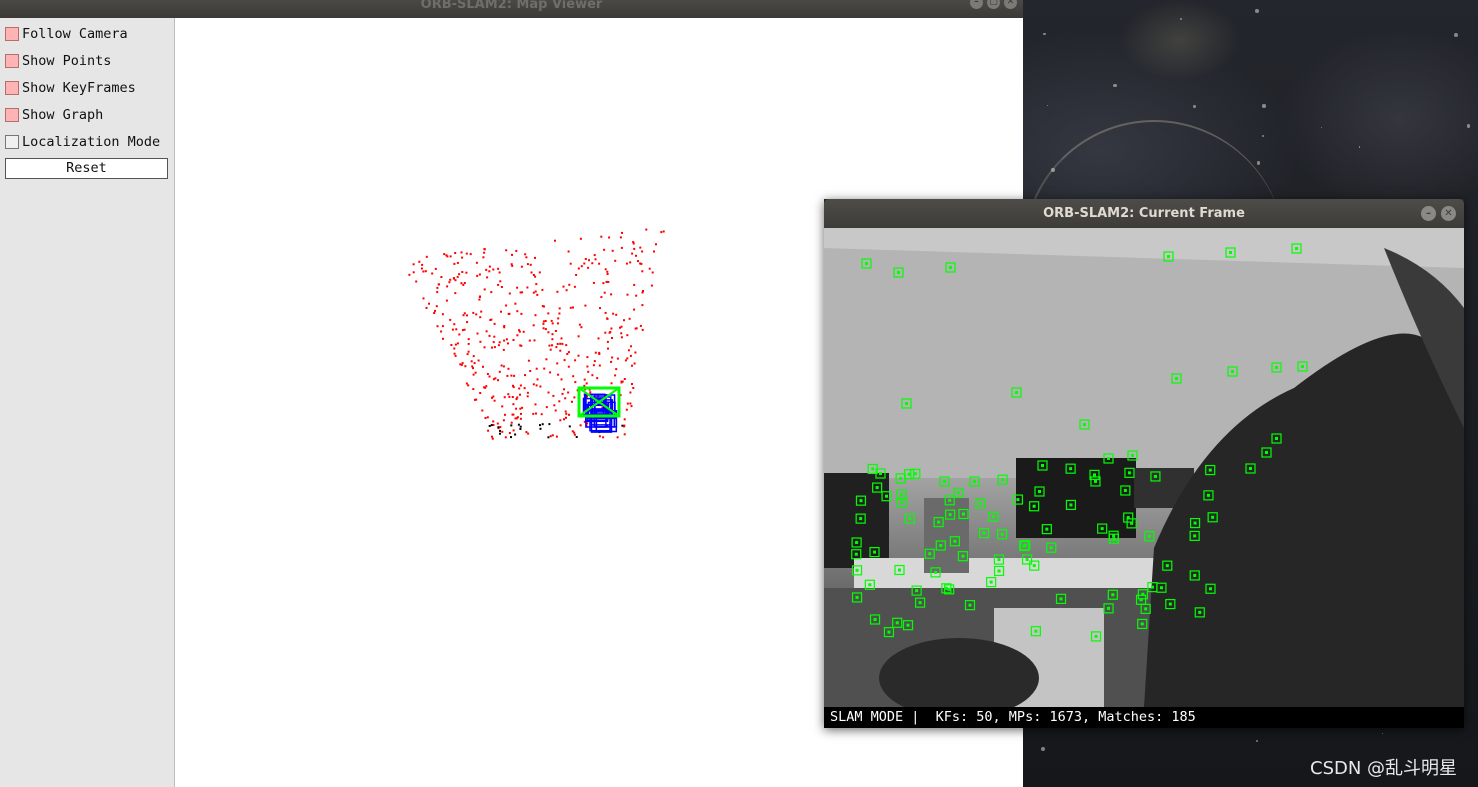 This screenshot has width=1478, height=787. I want to click on option-localization-mode: Localization Mode, so click(82, 142).